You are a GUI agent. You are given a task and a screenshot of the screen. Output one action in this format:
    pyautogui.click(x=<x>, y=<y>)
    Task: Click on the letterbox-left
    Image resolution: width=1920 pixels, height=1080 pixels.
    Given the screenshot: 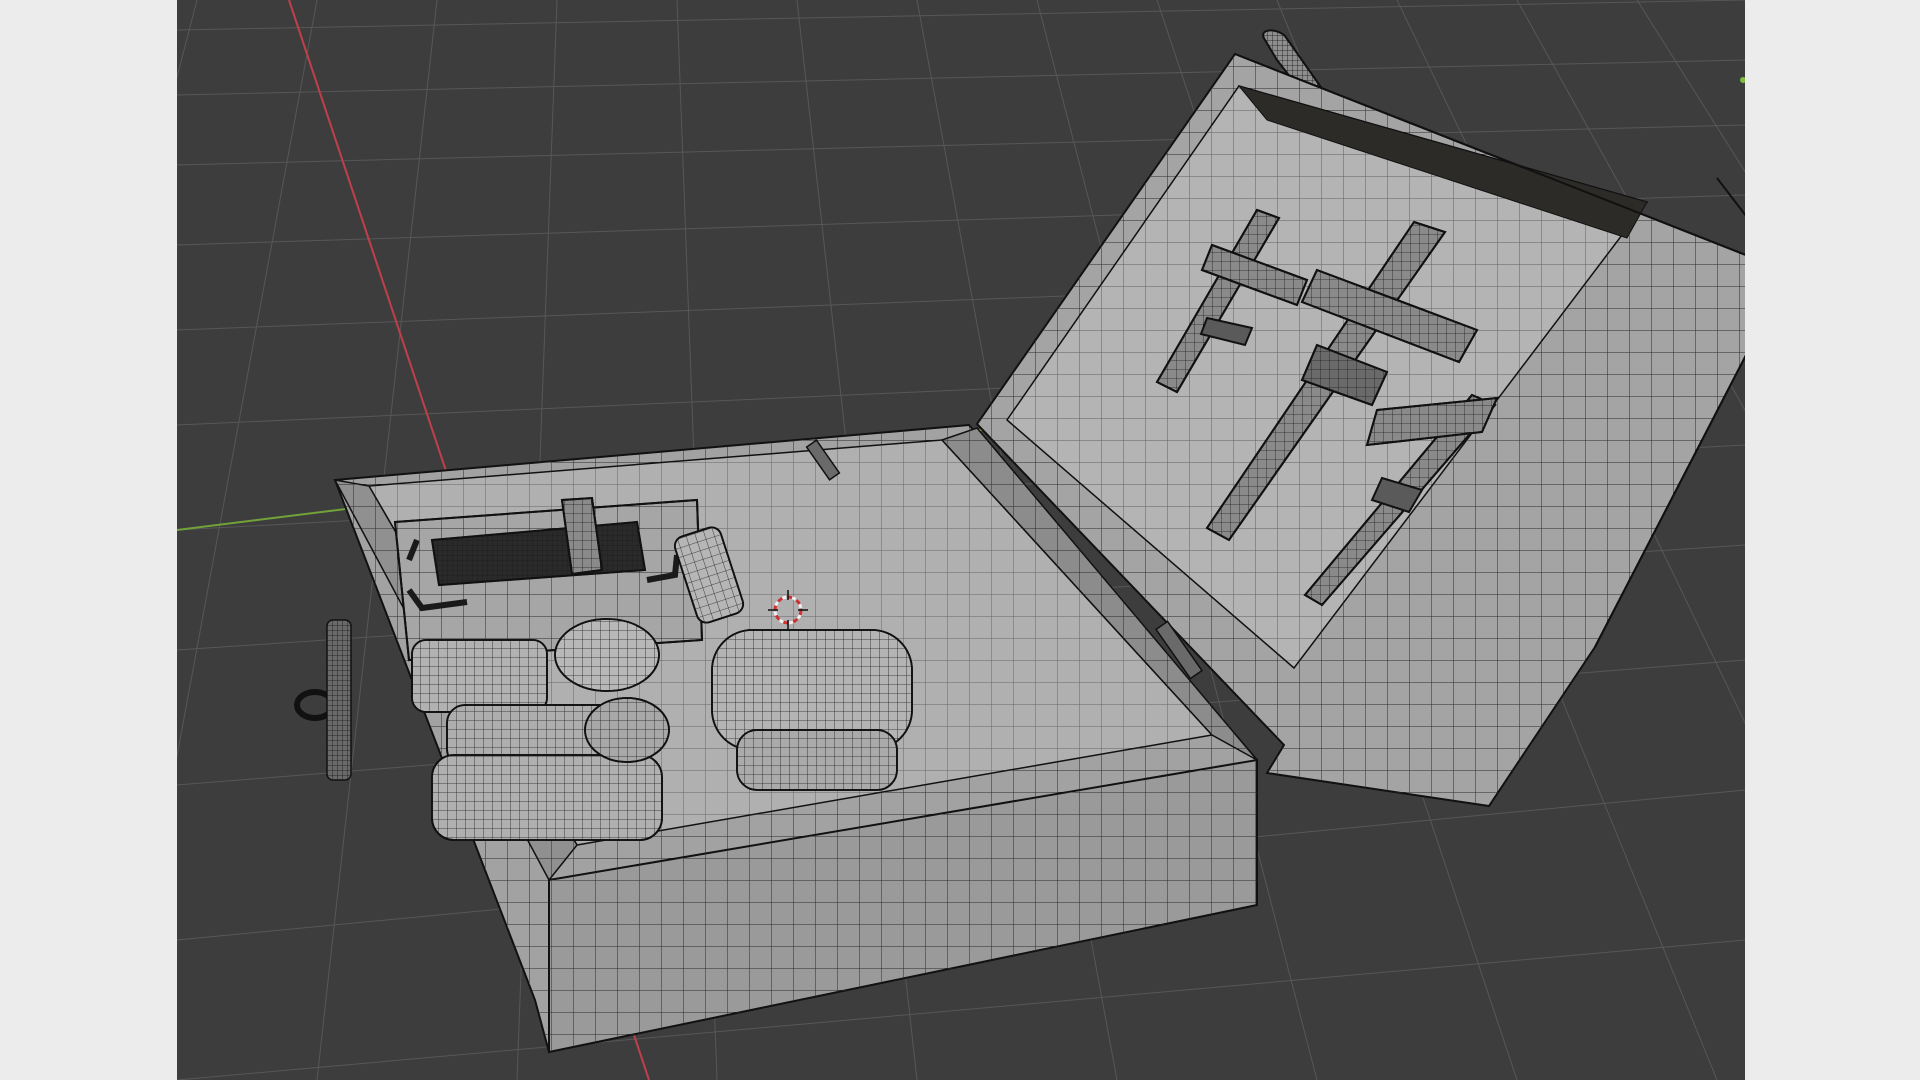 What is the action you would take?
    pyautogui.click(x=88, y=540)
    